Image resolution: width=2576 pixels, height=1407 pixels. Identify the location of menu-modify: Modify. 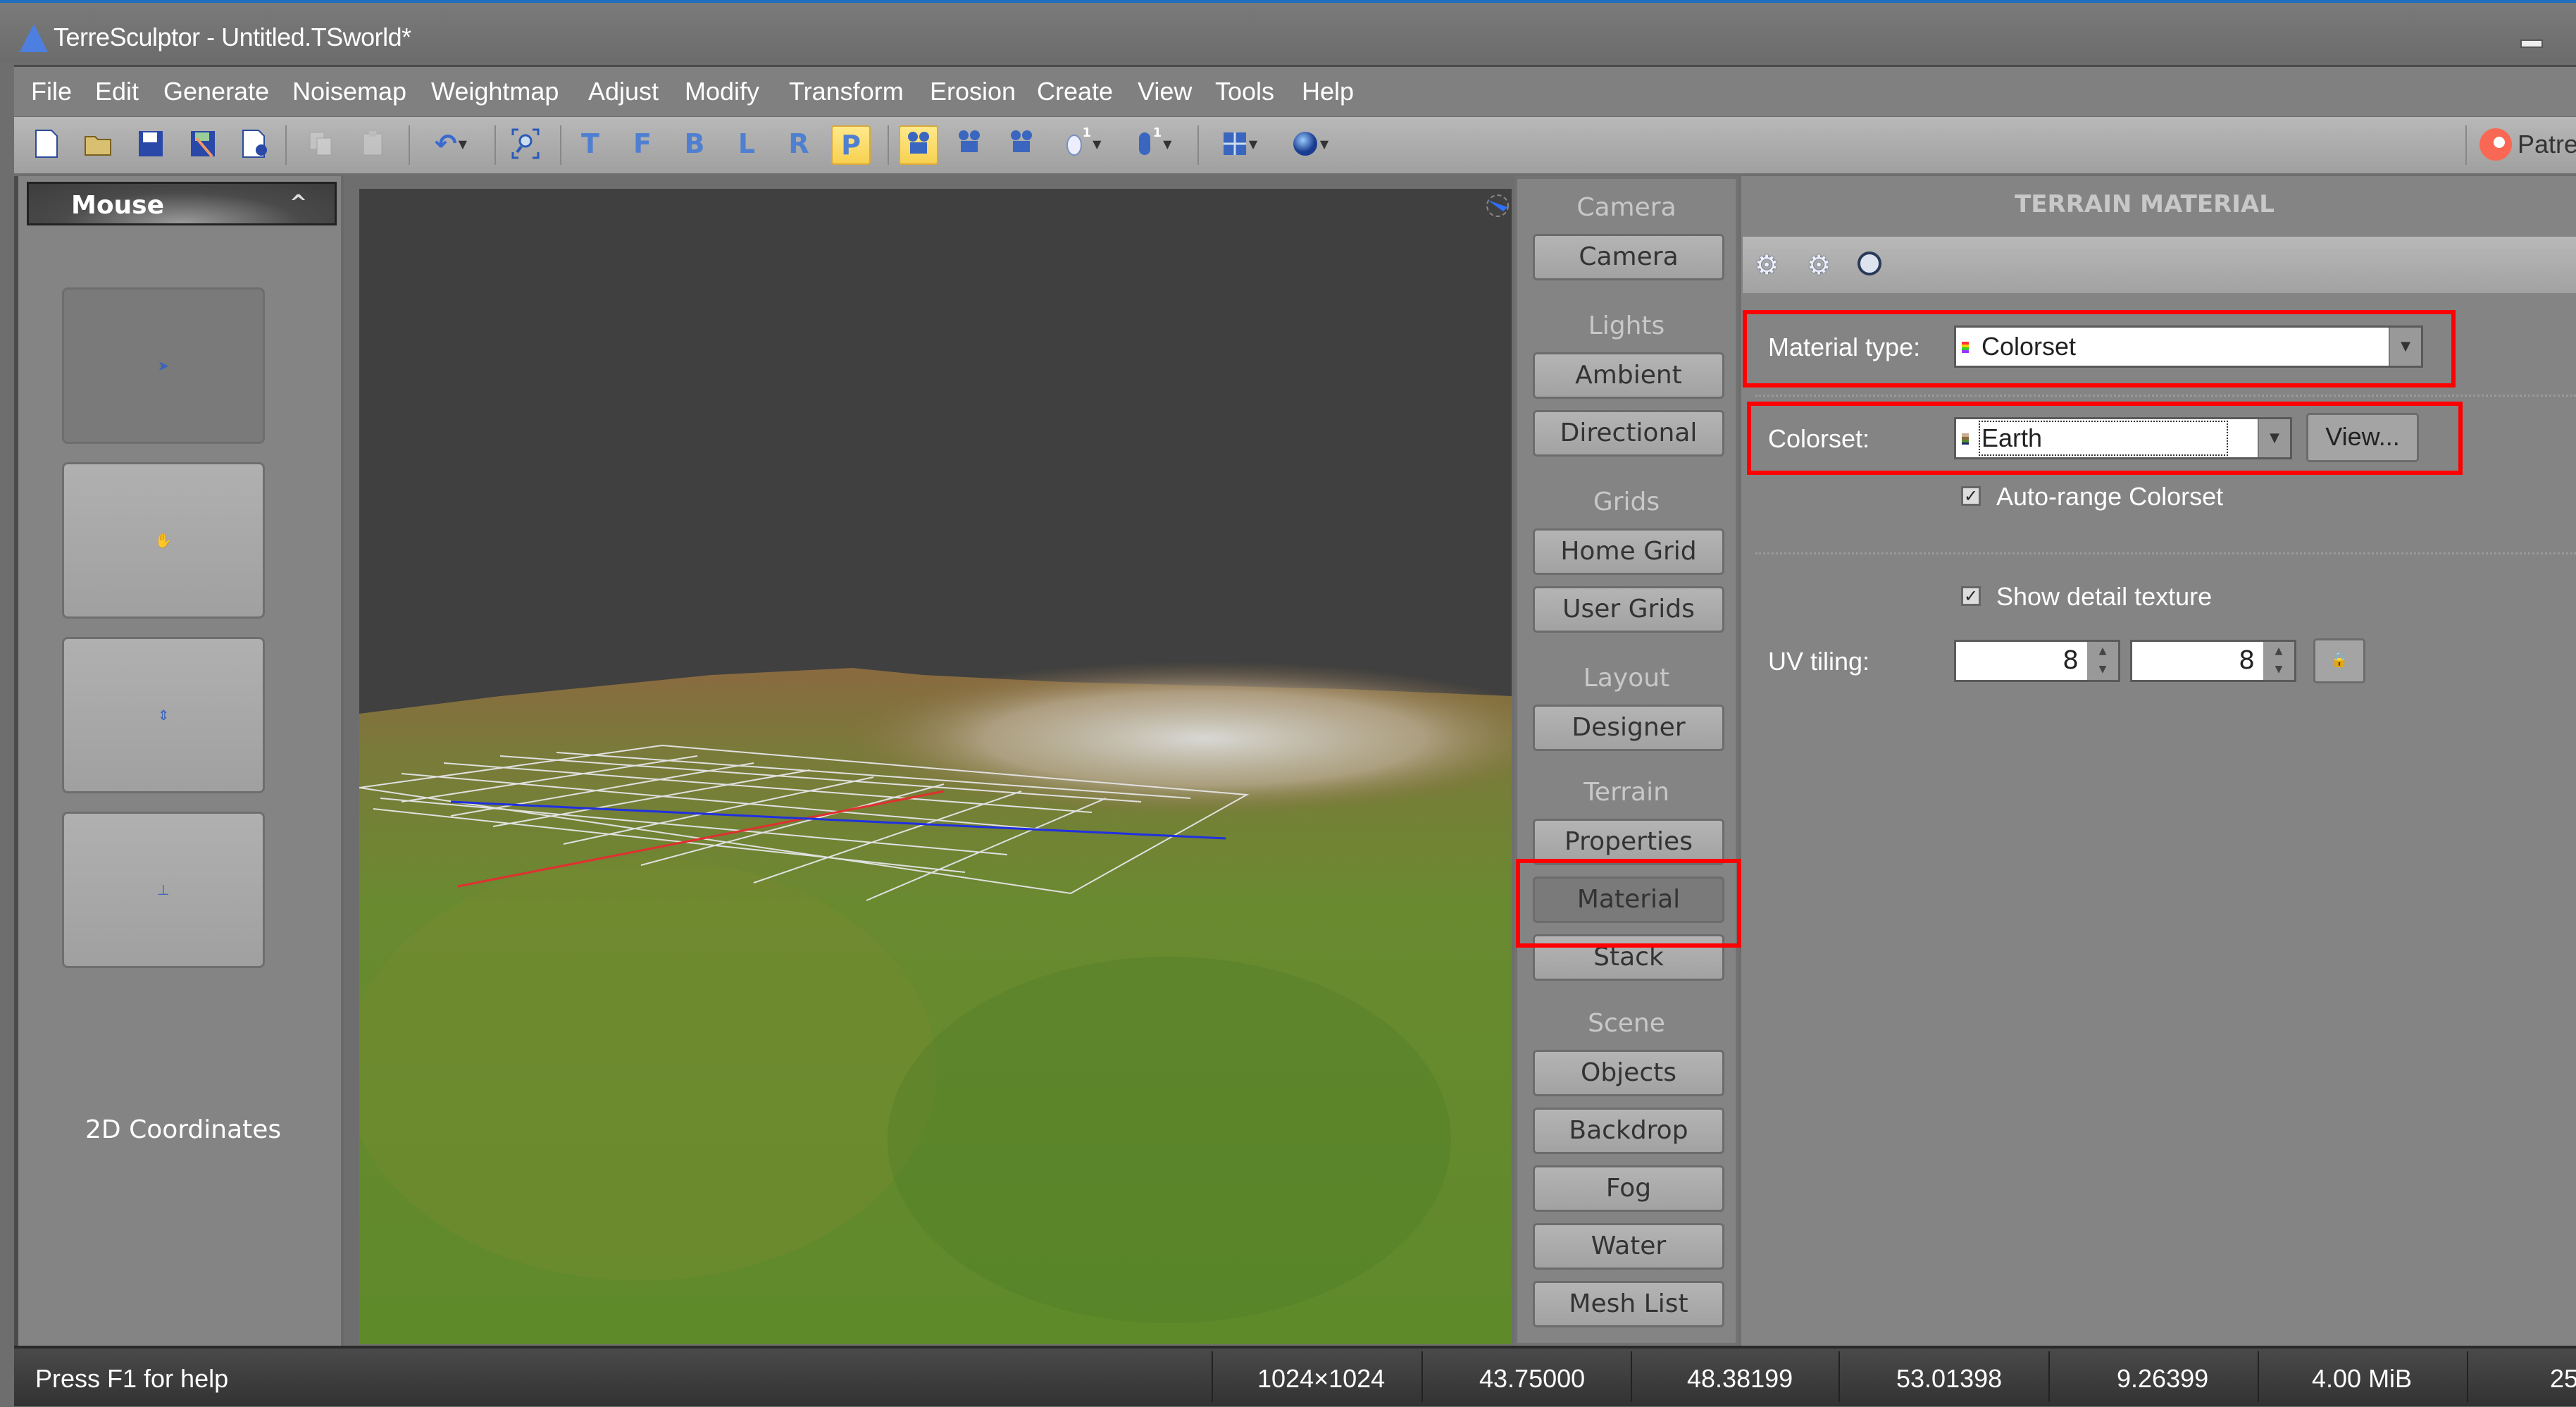
(722, 91).